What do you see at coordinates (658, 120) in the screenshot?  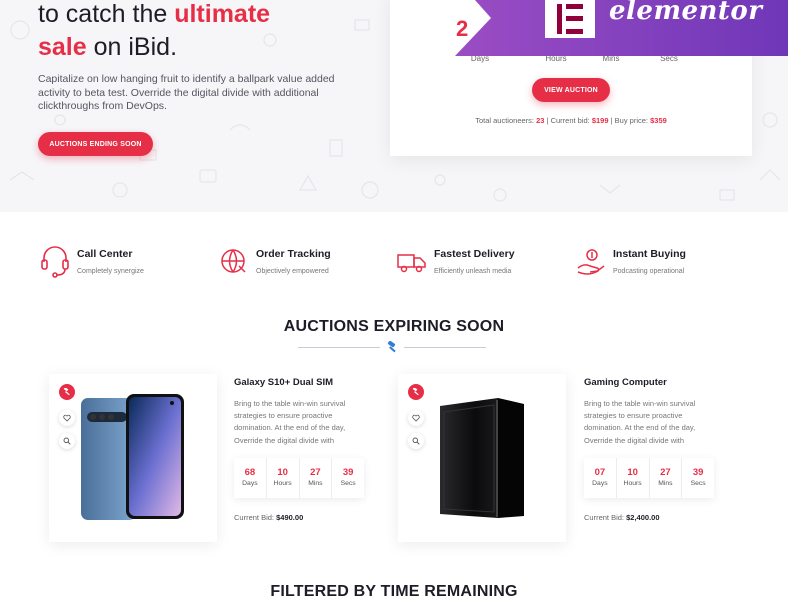 I see `buy-price-value: $359` at bounding box center [658, 120].